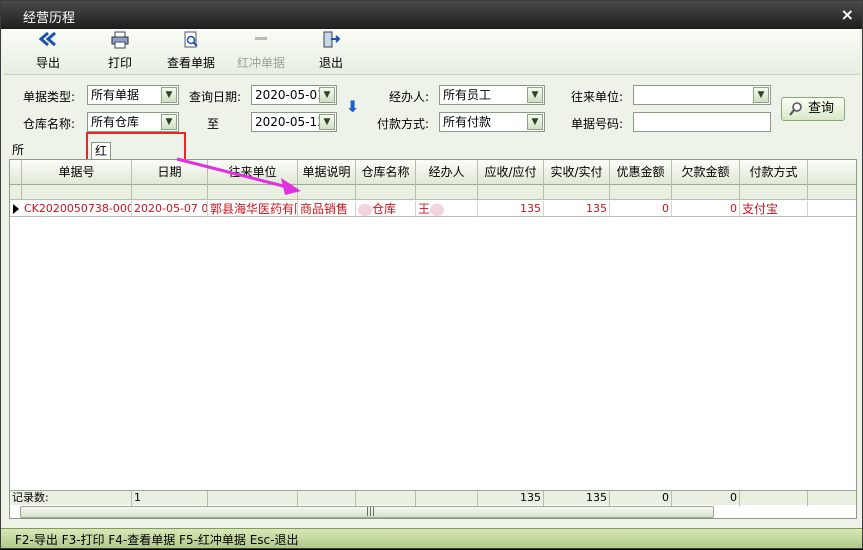  I want to click on received-cell: 135, so click(577, 209).